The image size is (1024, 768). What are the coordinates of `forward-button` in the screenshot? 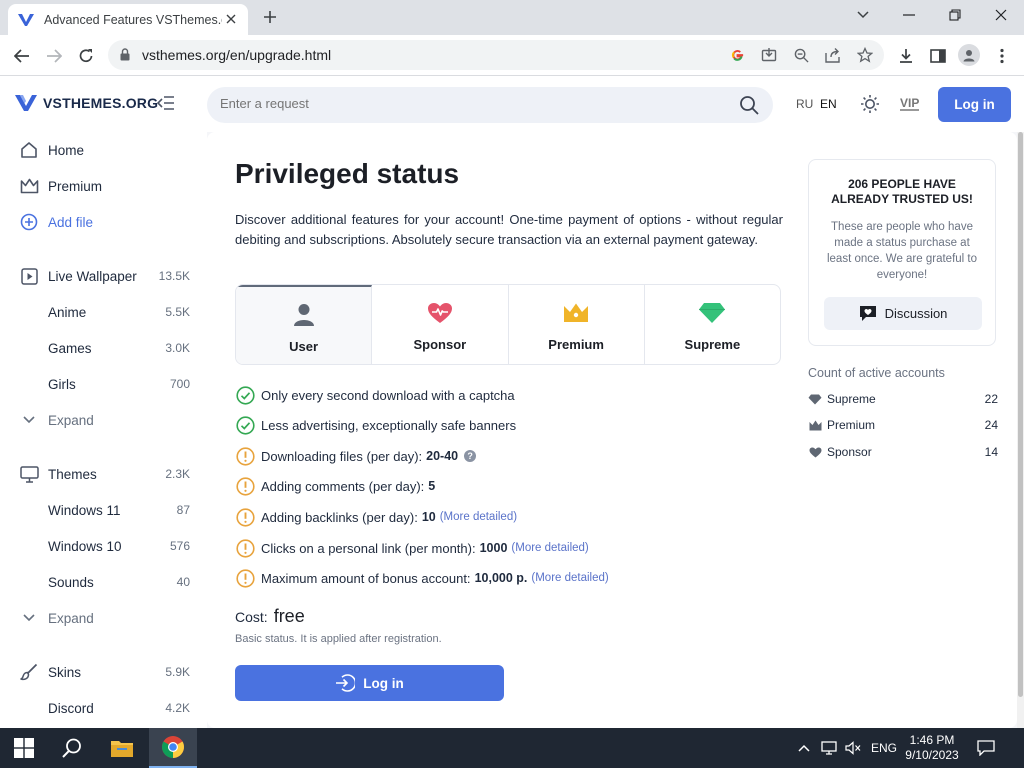 It's located at (54, 56).